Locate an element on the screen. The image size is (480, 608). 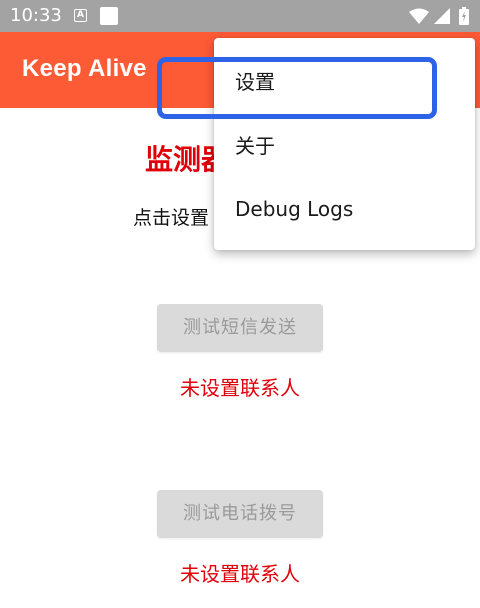
menu-item-about: 关于 is located at coordinates (344, 146).